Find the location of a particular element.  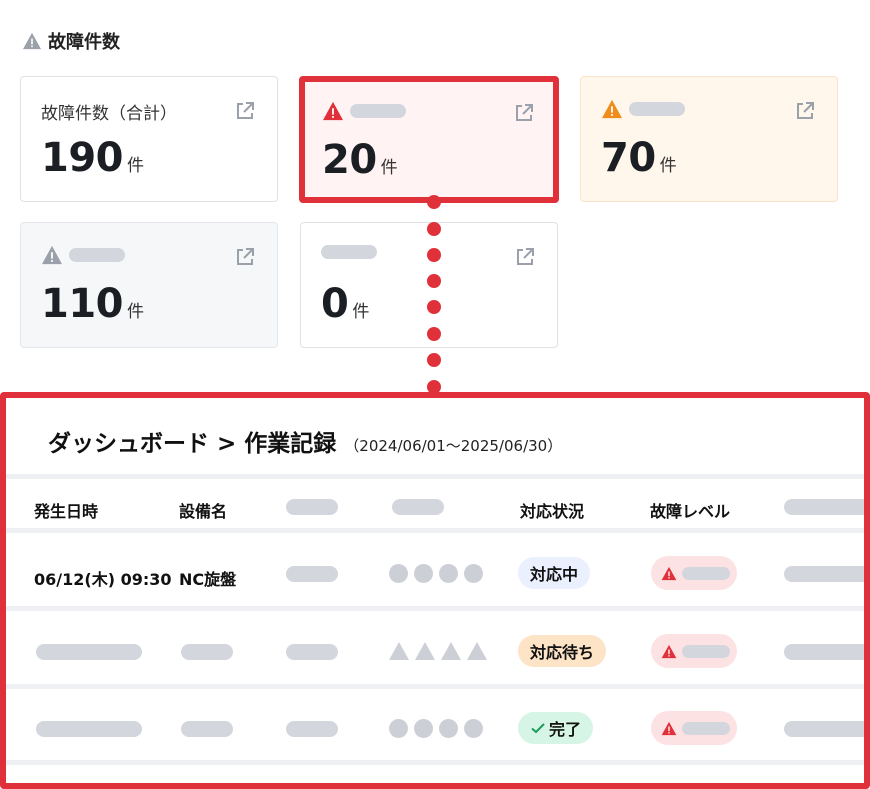

level-red-card: 20 件 is located at coordinates (429, 139).